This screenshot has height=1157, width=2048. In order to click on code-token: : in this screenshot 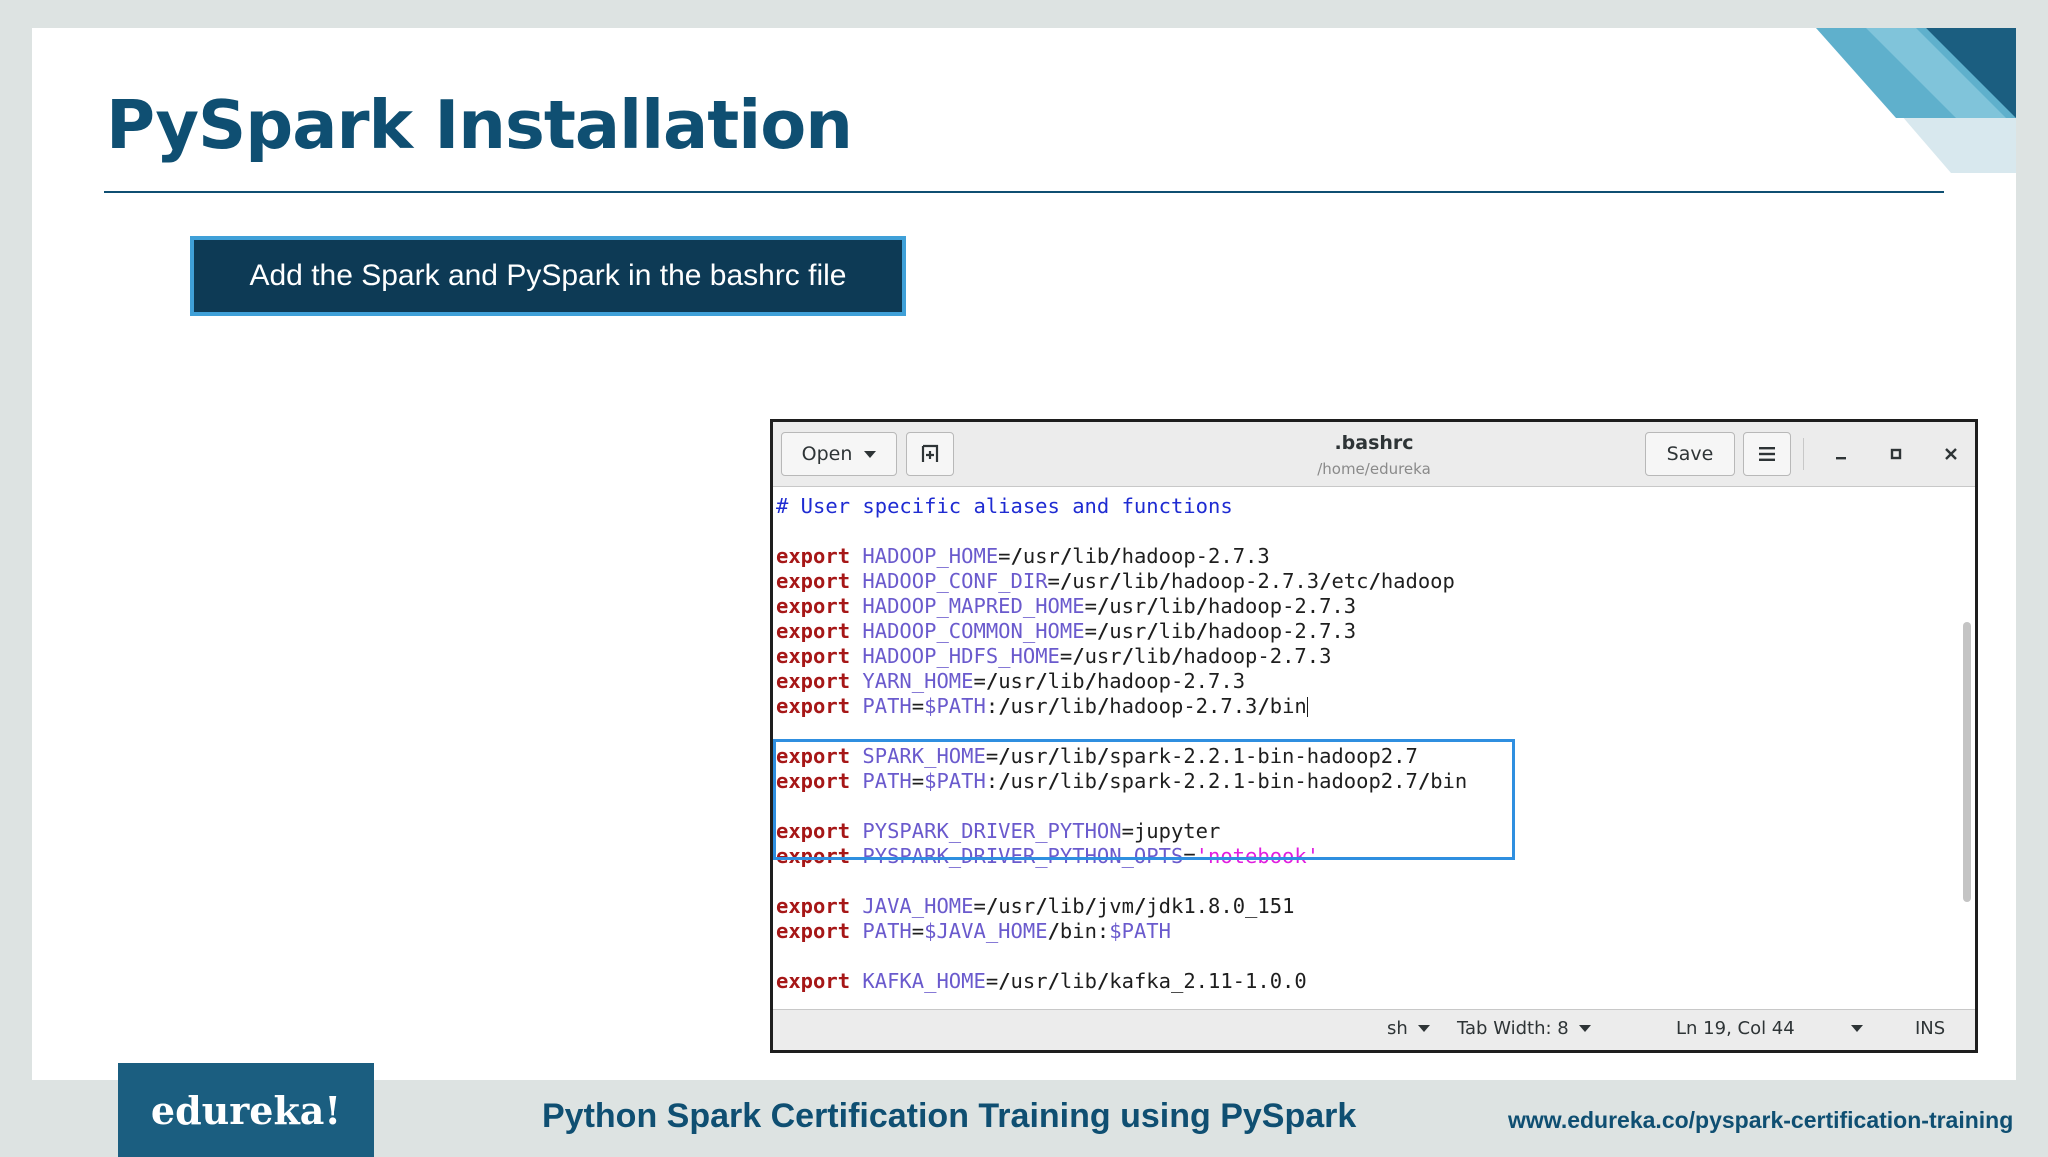, I will do `click(992, 706)`.